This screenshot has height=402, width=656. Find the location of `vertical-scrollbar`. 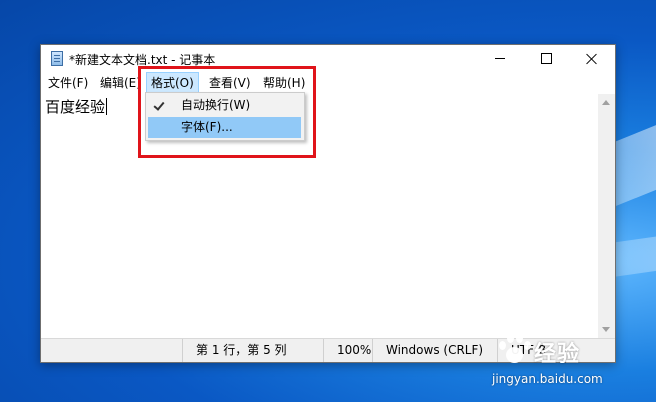

vertical-scrollbar is located at coordinates (606, 216).